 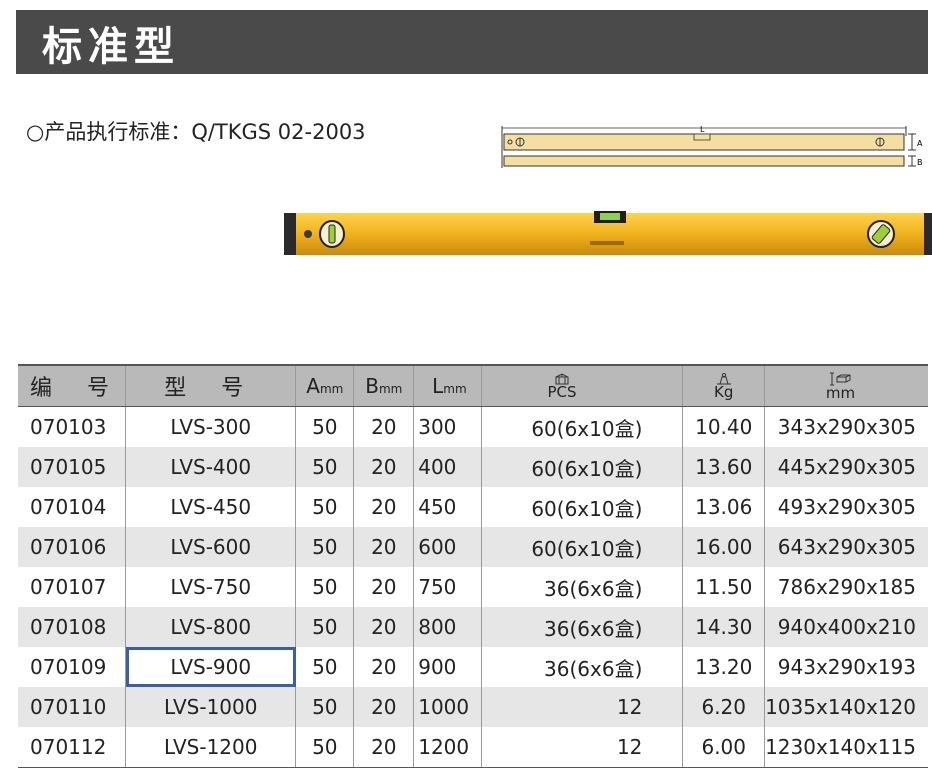 I want to click on cell-code: 070109, so click(x=68, y=667).